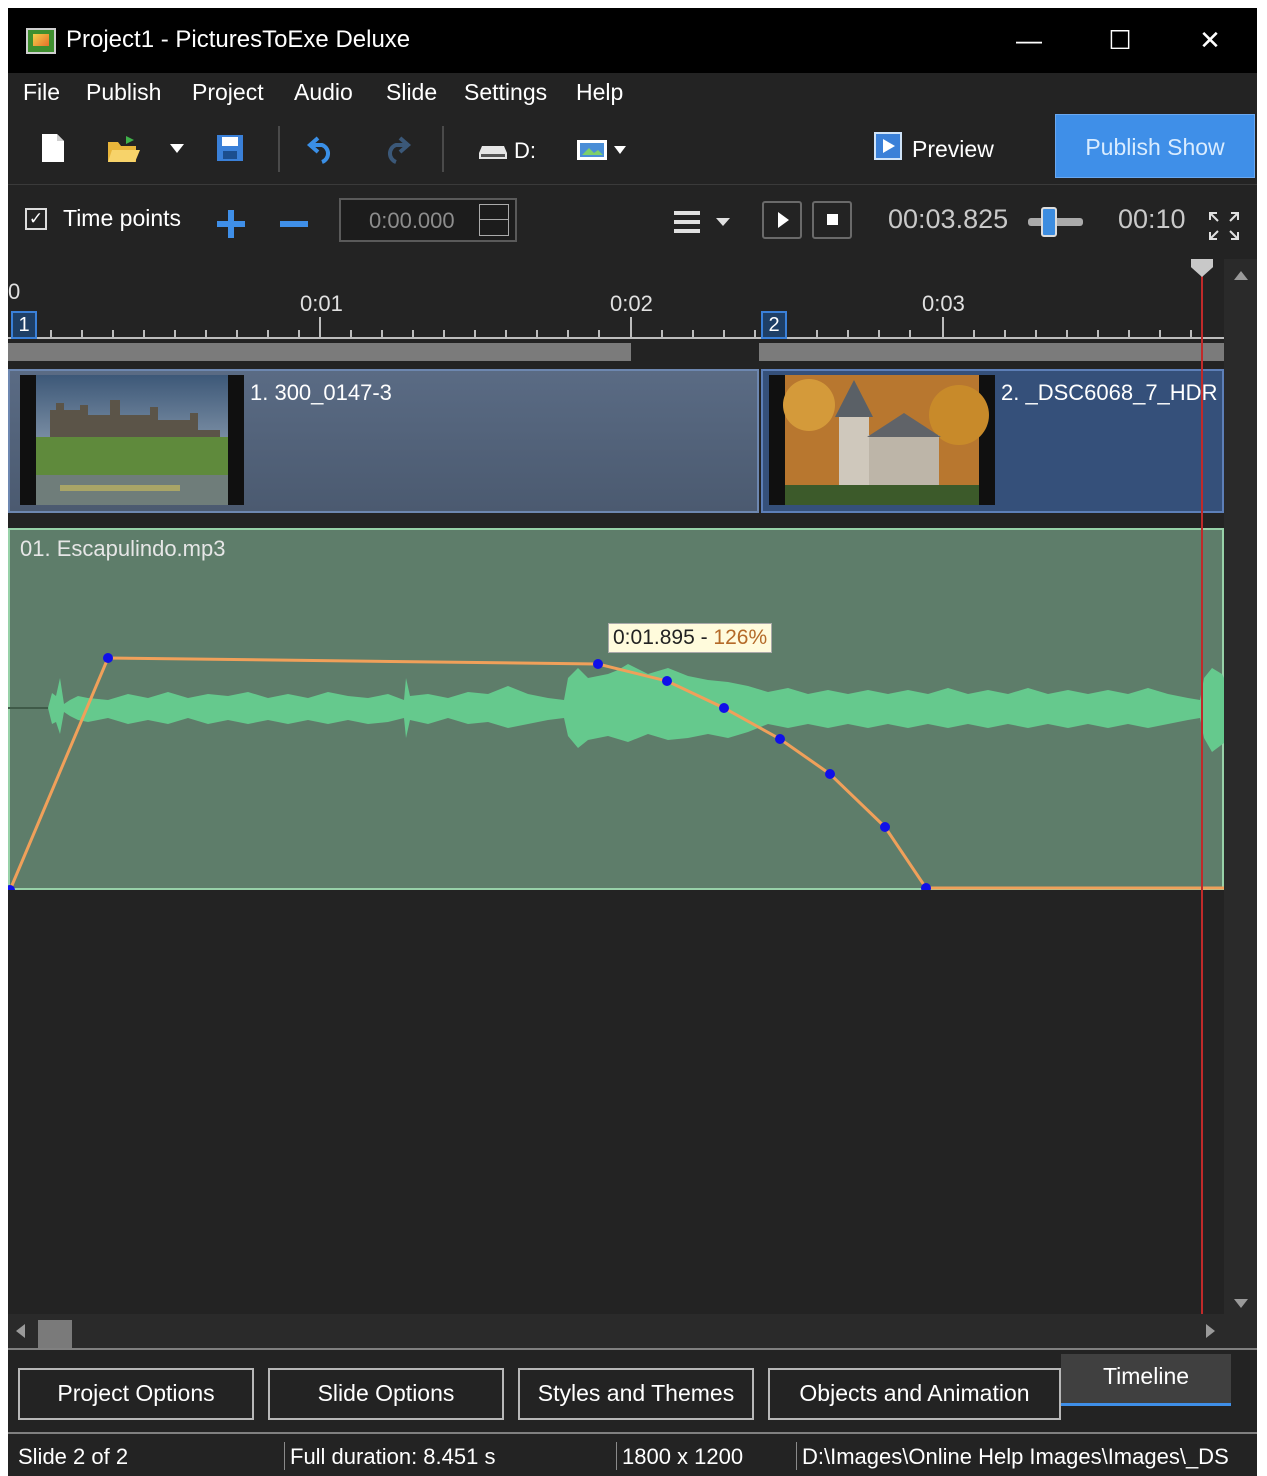 This screenshot has height=1476, width=1267. What do you see at coordinates (230, 148) in the screenshot?
I see `save-icon` at bounding box center [230, 148].